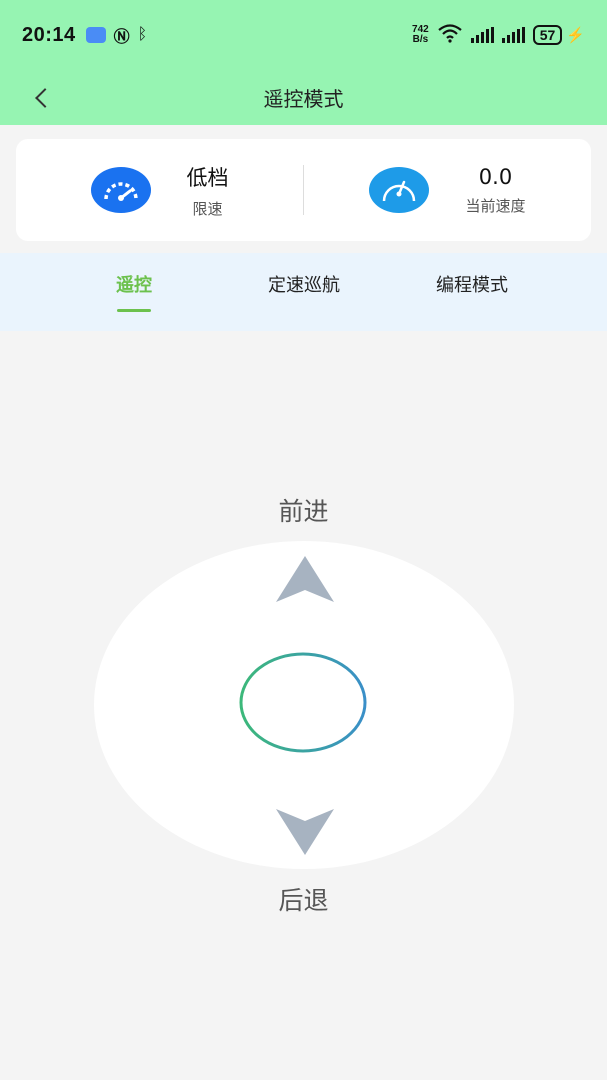 The image size is (607, 1080). Describe the element at coordinates (303, 702) in the screenshot. I see `joystick-knob` at that location.